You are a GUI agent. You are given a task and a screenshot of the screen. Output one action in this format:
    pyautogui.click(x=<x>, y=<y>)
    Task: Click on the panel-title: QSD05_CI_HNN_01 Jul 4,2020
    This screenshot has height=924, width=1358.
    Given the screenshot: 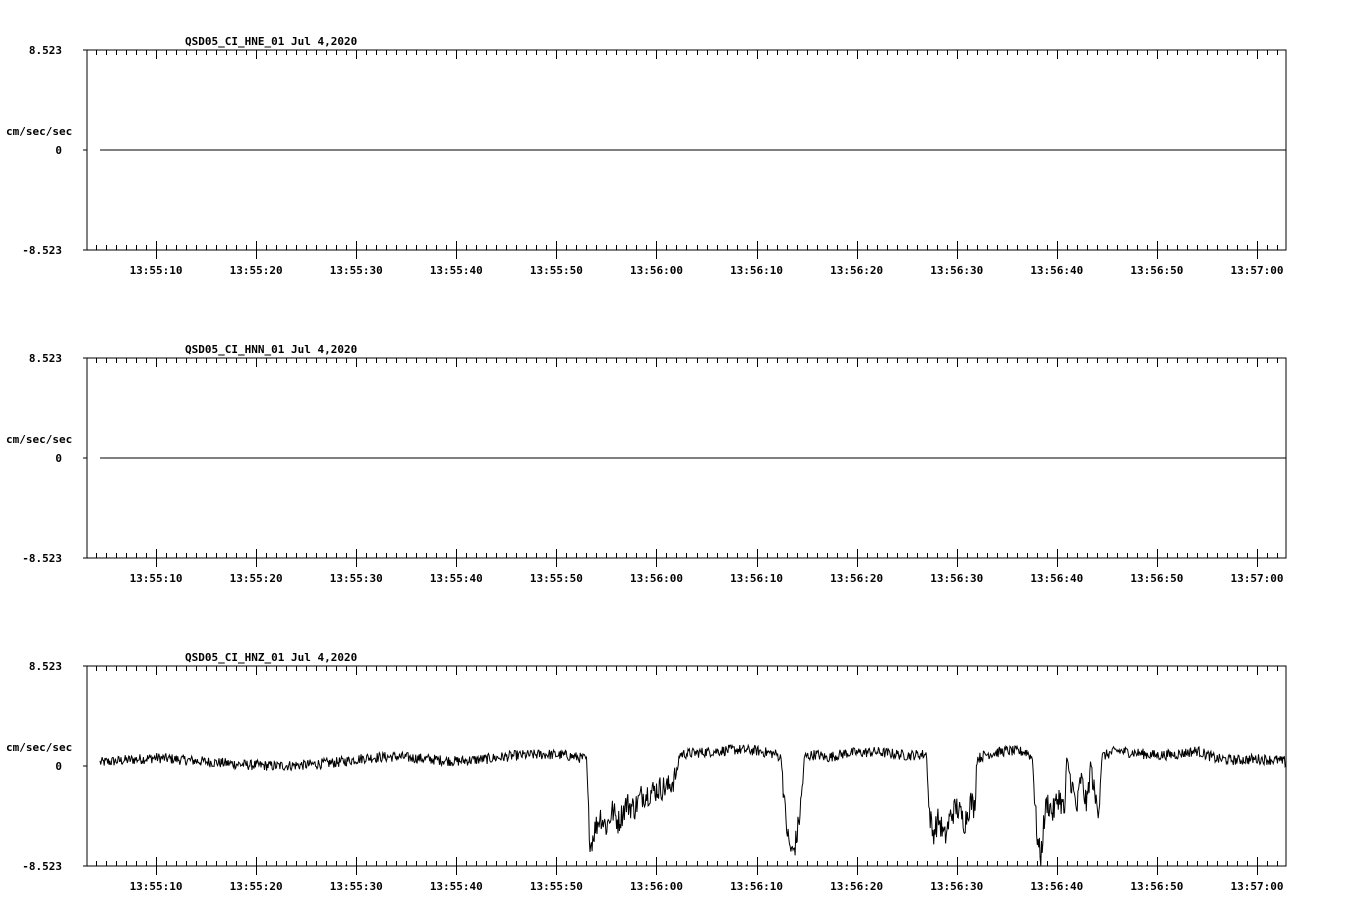 What is the action you would take?
    pyautogui.click(x=271, y=349)
    